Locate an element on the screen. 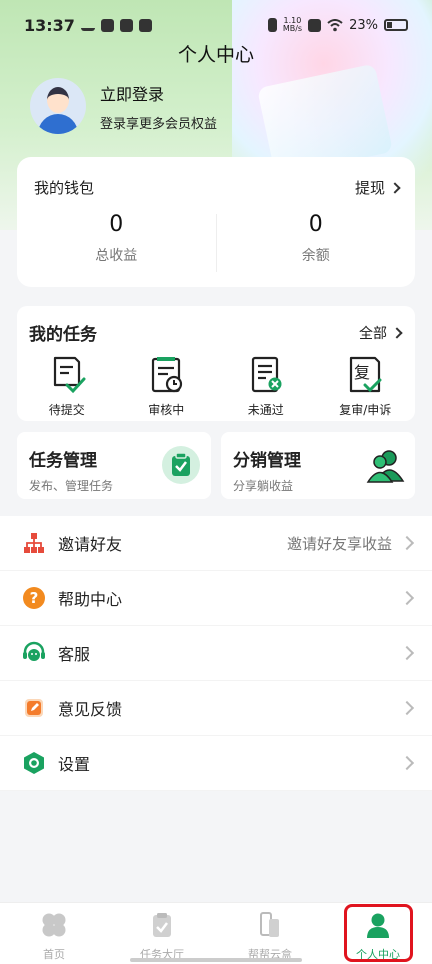 This screenshot has width=432, height=964. task-management-card: 任务管理 发布、管理任务 is located at coordinates (114, 465).